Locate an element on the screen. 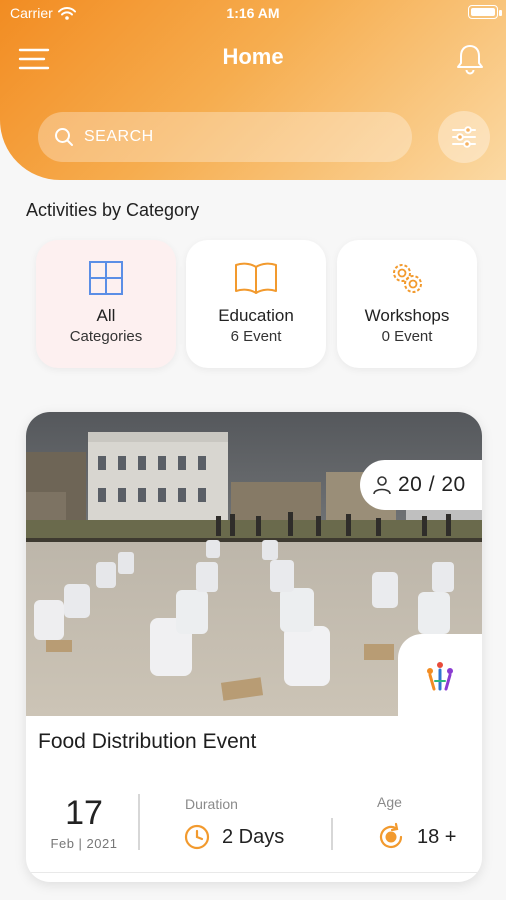 This screenshot has width=506, height=900. status-time: 1:16 AM is located at coordinates (253, 13).